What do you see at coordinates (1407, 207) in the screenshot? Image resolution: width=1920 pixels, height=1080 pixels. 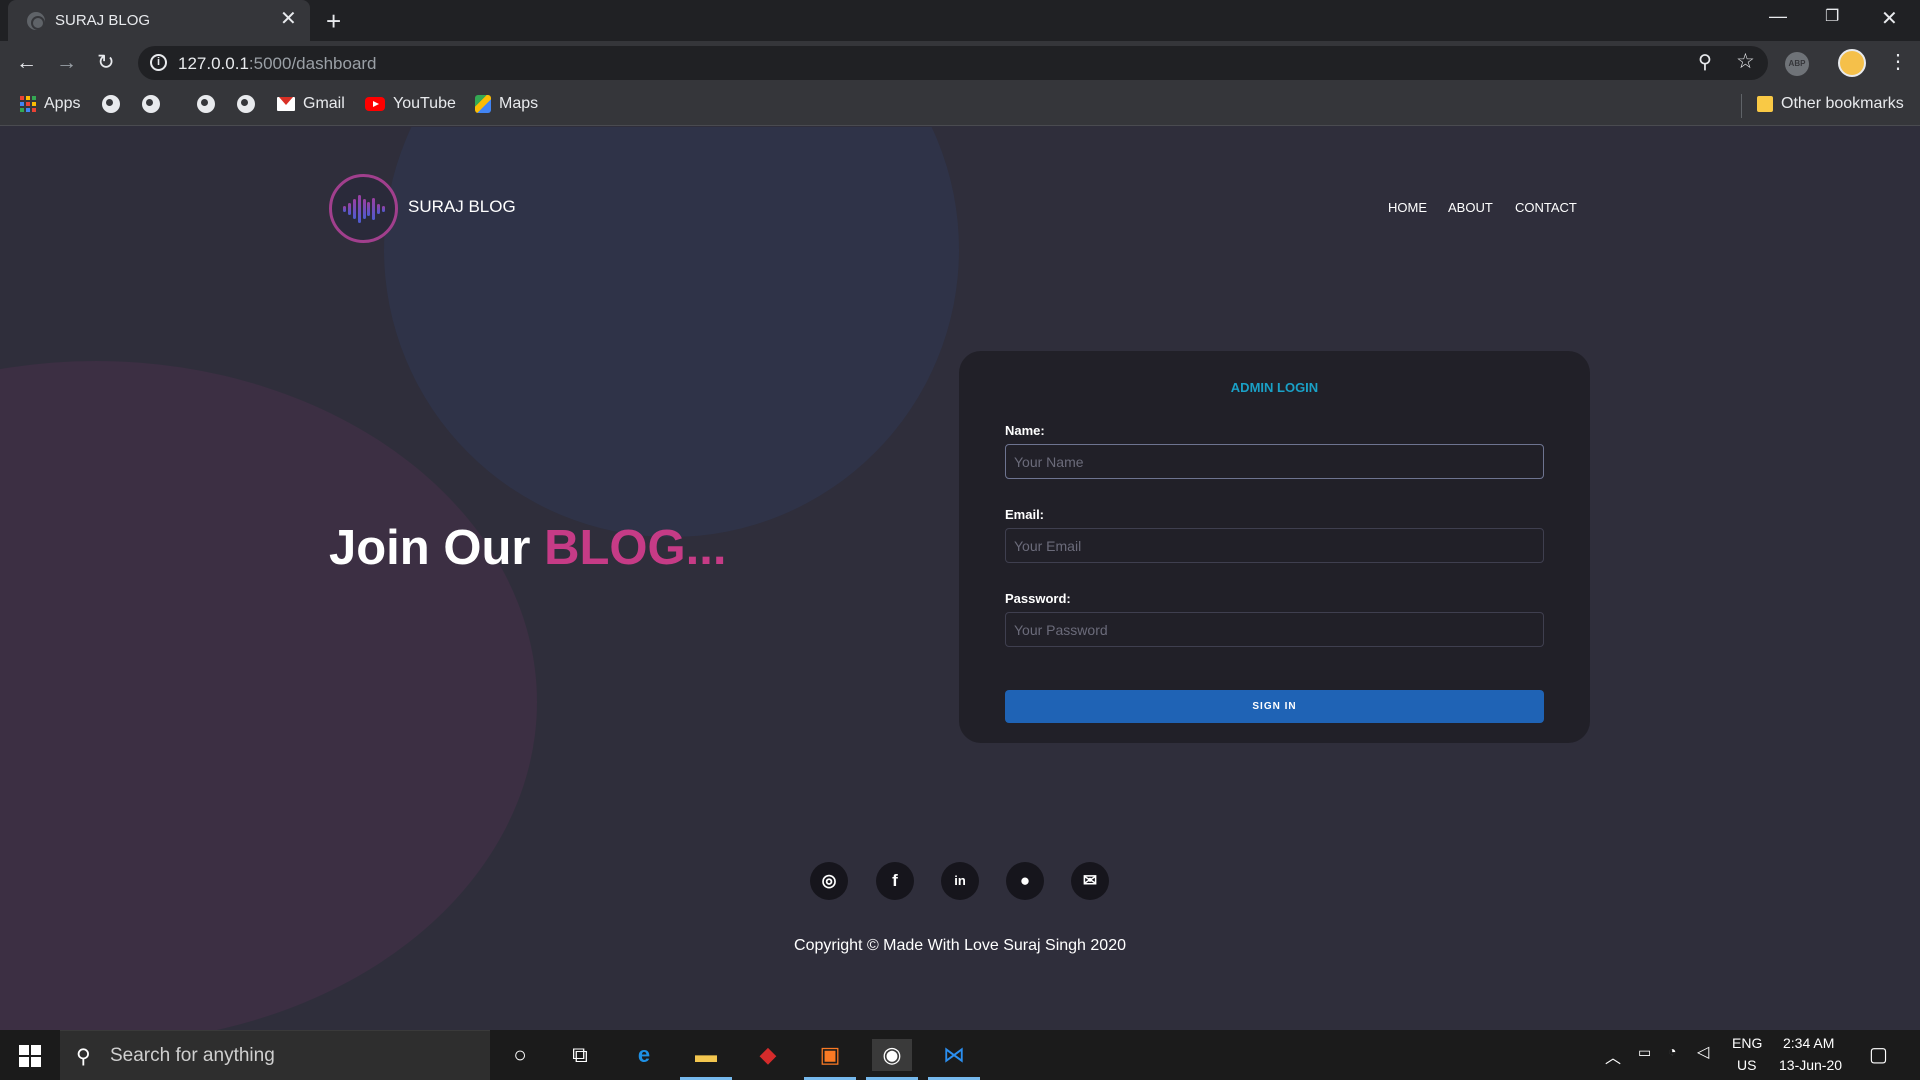 I see `nav-home: HOME` at bounding box center [1407, 207].